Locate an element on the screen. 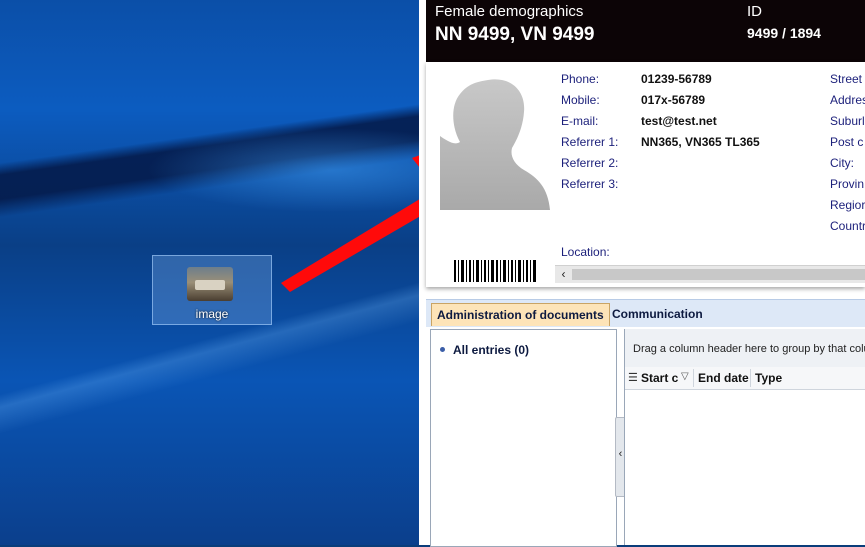  tree-item-all-entries: All entries (0) is located at coordinates (491, 350).